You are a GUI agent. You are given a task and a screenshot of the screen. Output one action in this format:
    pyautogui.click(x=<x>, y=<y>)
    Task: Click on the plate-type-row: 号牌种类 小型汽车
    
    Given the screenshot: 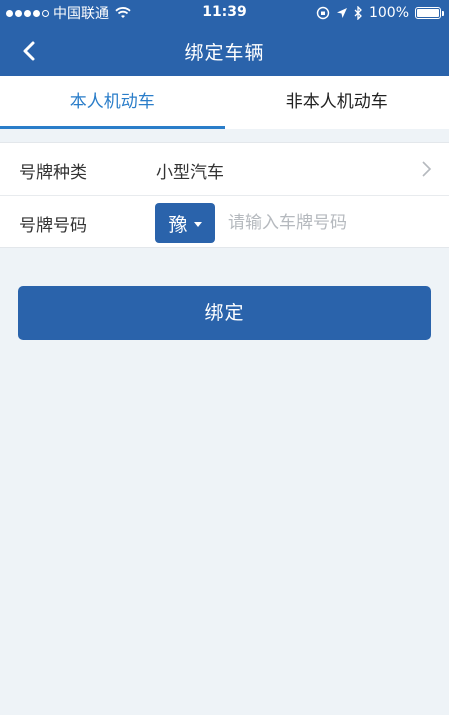 What is the action you would take?
    pyautogui.click(x=224, y=169)
    